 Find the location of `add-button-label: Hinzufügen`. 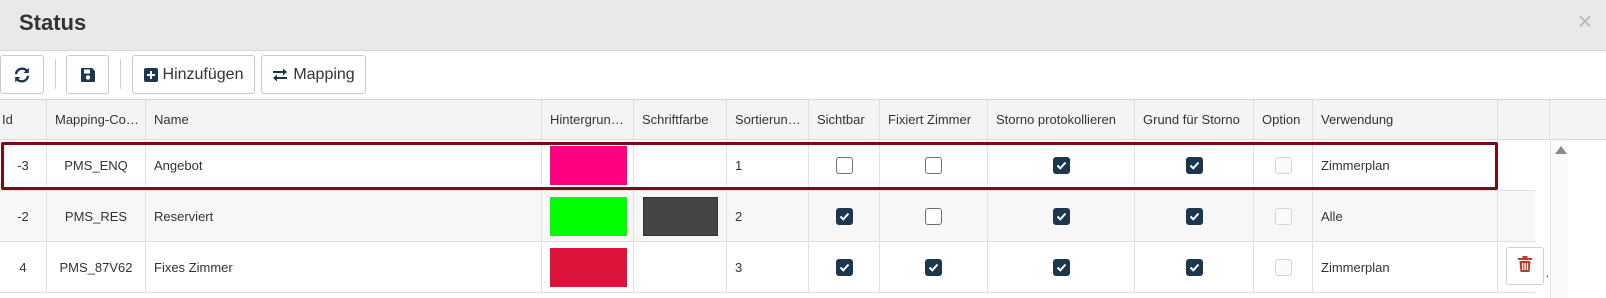

add-button-label: Hinzufügen is located at coordinates (203, 74).